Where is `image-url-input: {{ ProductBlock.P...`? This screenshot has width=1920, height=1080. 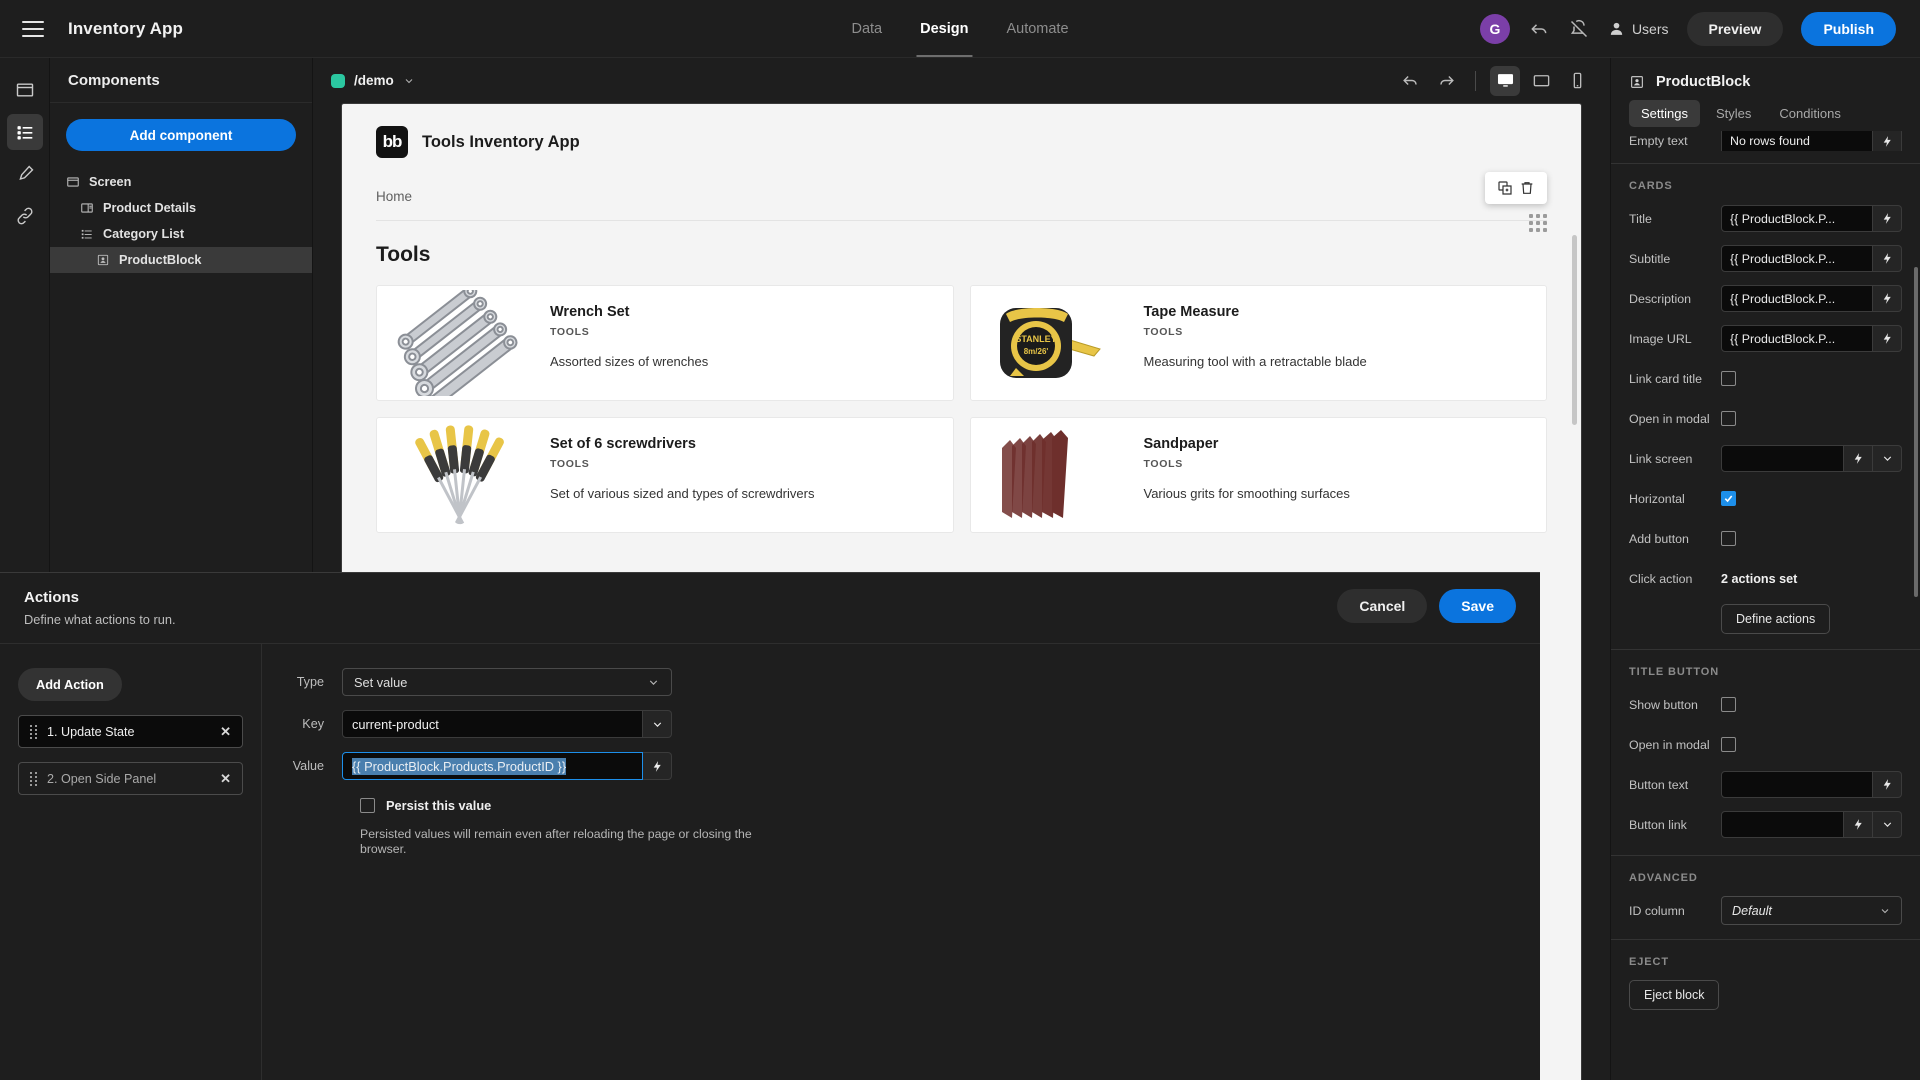
image-url-input: {{ ProductBlock.P... is located at coordinates (1797, 338).